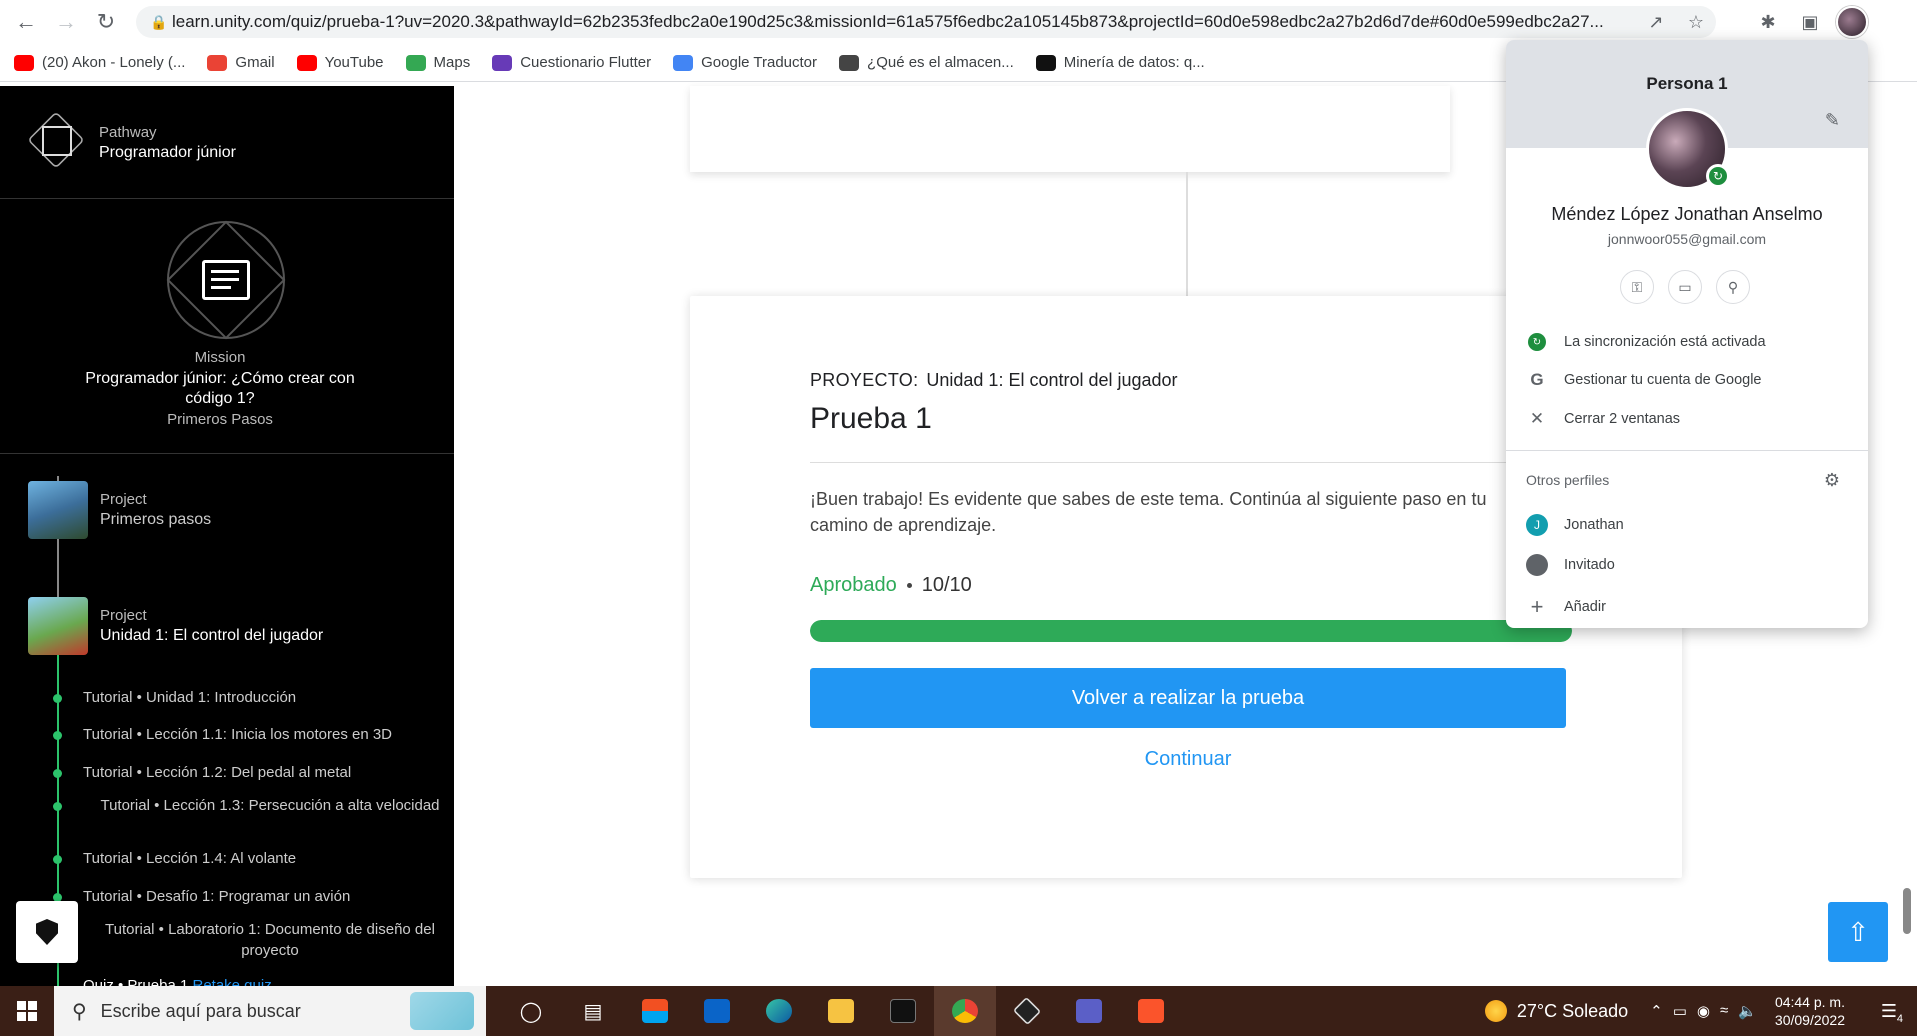 This screenshot has height=1036, width=1917. I want to click on mission-label: Mission, so click(220, 357).